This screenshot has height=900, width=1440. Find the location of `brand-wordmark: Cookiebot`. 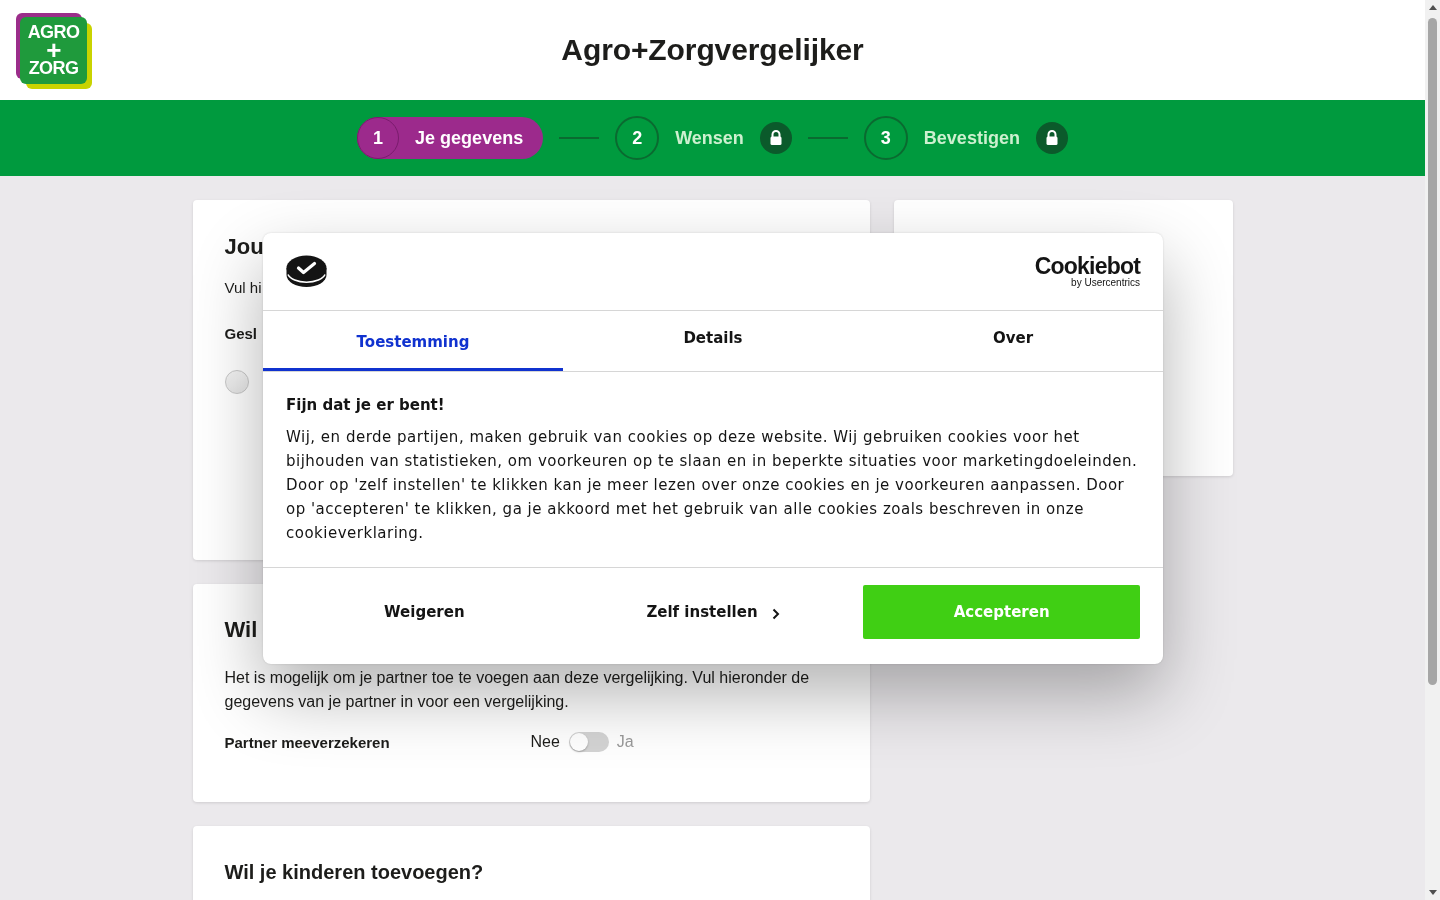

brand-wordmark: Cookiebot is located at coordinates (1087, 265).